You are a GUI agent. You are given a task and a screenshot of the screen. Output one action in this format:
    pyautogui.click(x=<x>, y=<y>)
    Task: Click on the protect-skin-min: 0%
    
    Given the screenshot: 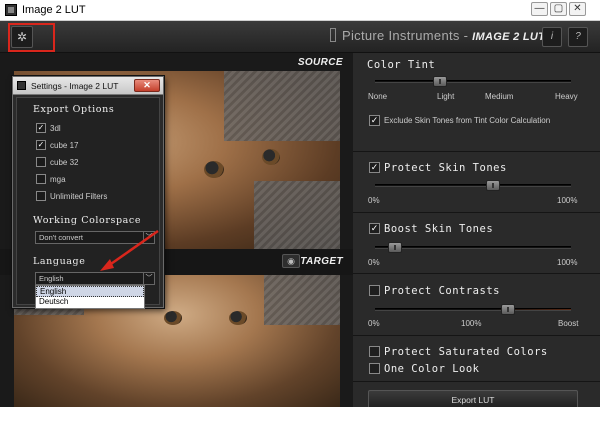 What is the action you would take?
    pyautogui.click(x=374, y=200)
    